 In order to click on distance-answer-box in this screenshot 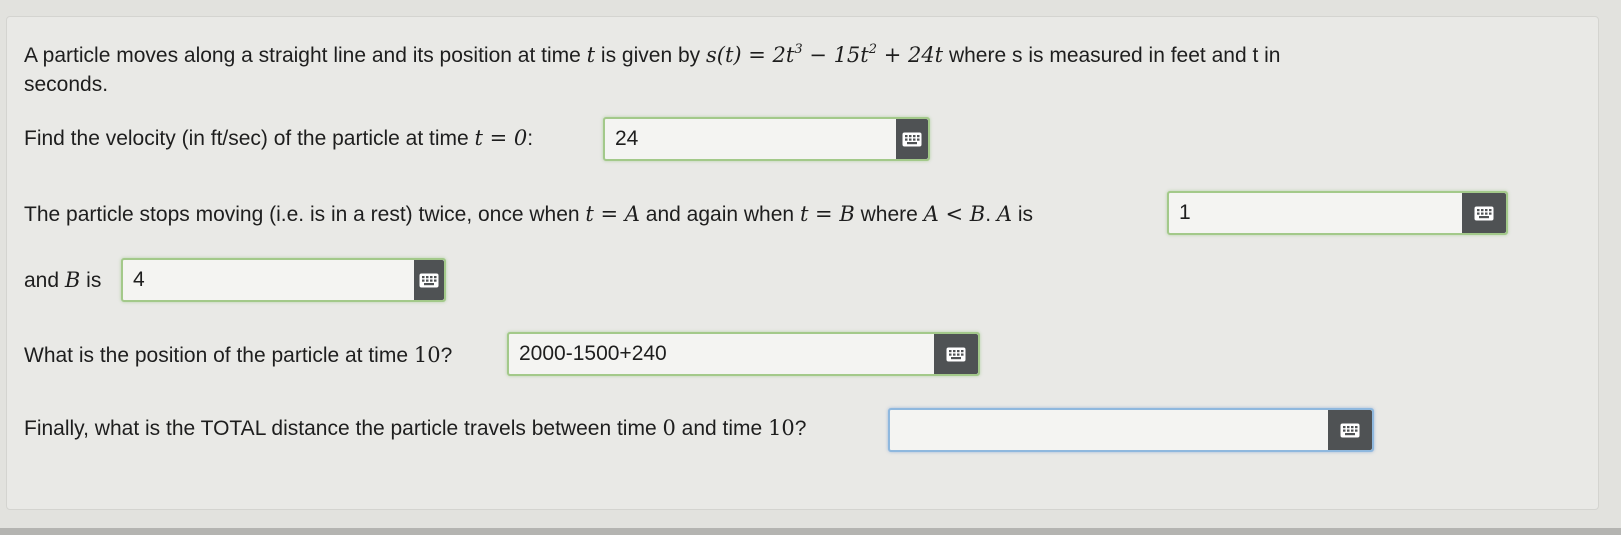, I will do `click(1131, 430)`.